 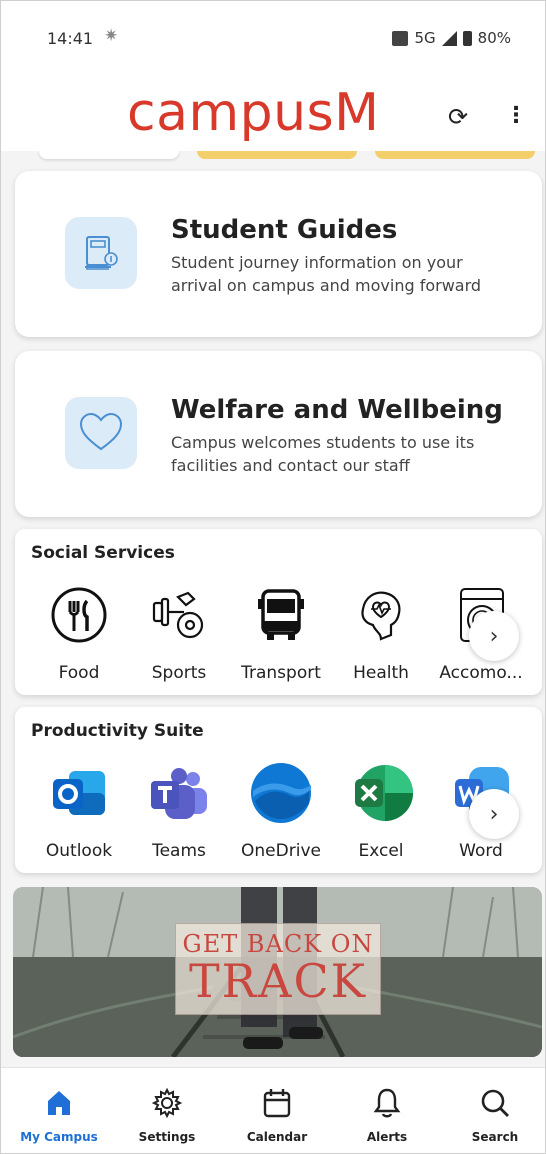 What do you see at coordinates (449, 38) in the screenshot?
I see `signal-icon` at bounding box center [449, 38].